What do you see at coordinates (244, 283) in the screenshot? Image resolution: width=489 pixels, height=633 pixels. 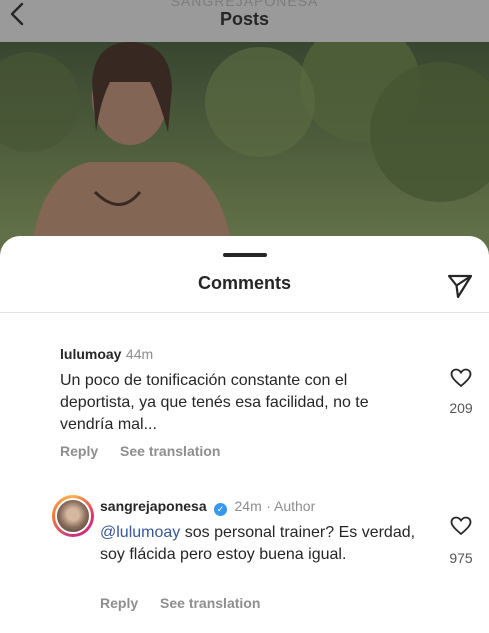 I see `sheet-title: Comments` at bounding box center [244, 283].